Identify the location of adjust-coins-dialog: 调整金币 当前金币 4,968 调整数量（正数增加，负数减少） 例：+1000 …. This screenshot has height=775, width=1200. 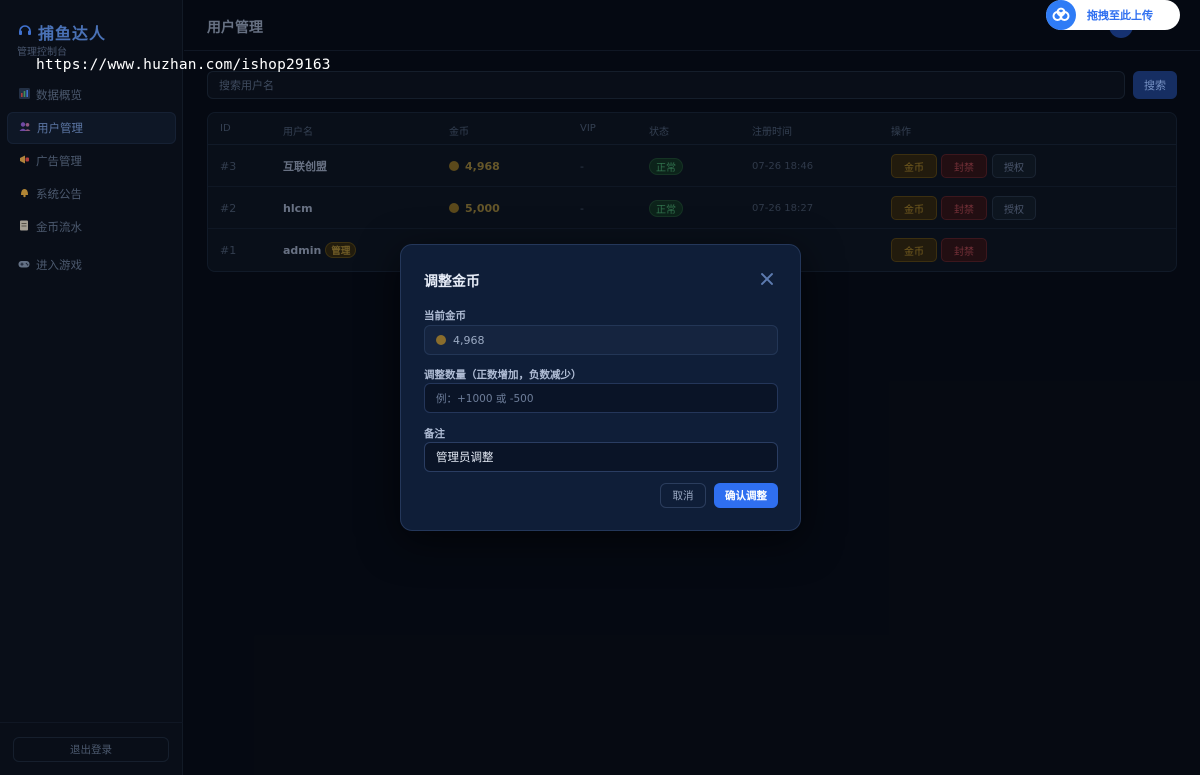
(600, 387).